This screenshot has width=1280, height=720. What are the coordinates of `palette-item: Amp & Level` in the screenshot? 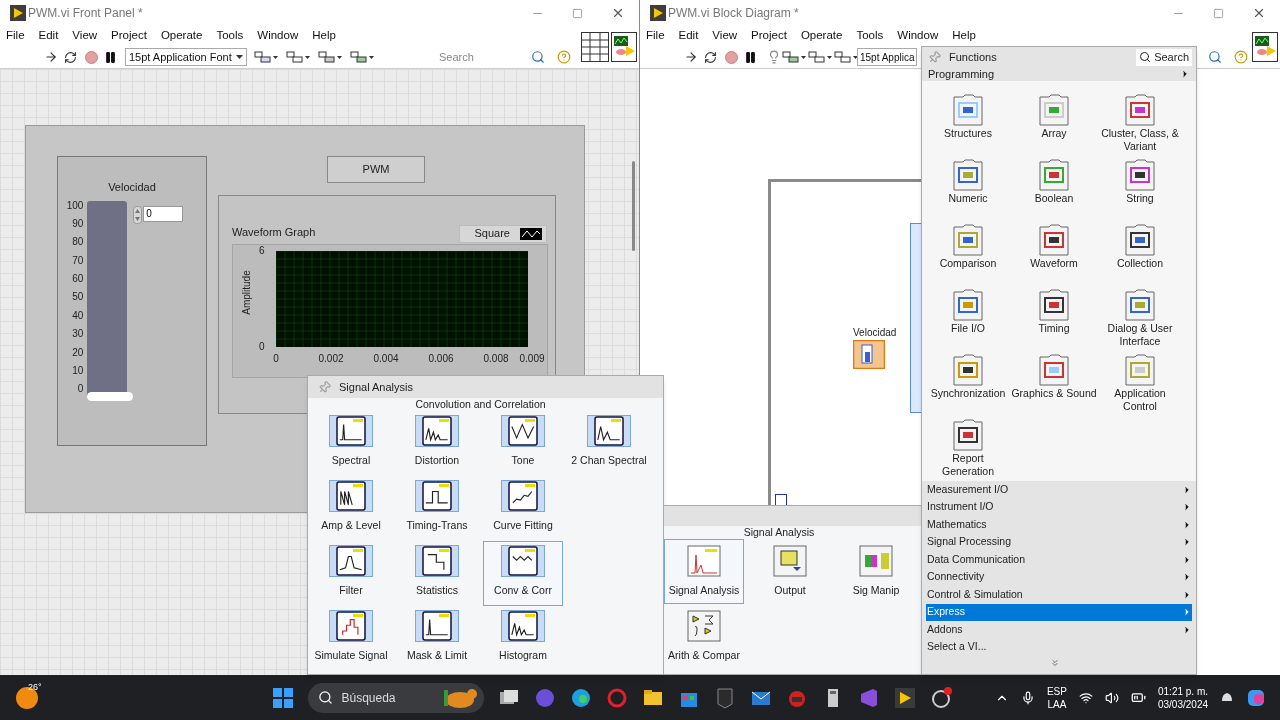 It's located at (351, 508).